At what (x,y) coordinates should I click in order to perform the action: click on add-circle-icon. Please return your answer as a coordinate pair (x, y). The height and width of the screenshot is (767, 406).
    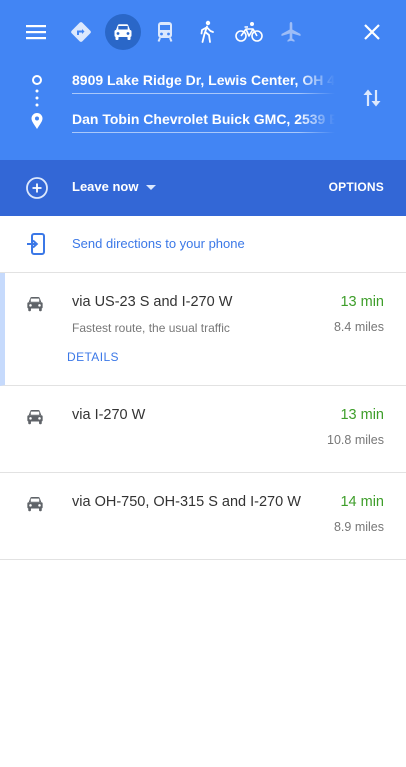
    Looking at the image, I should click on (37, 188).